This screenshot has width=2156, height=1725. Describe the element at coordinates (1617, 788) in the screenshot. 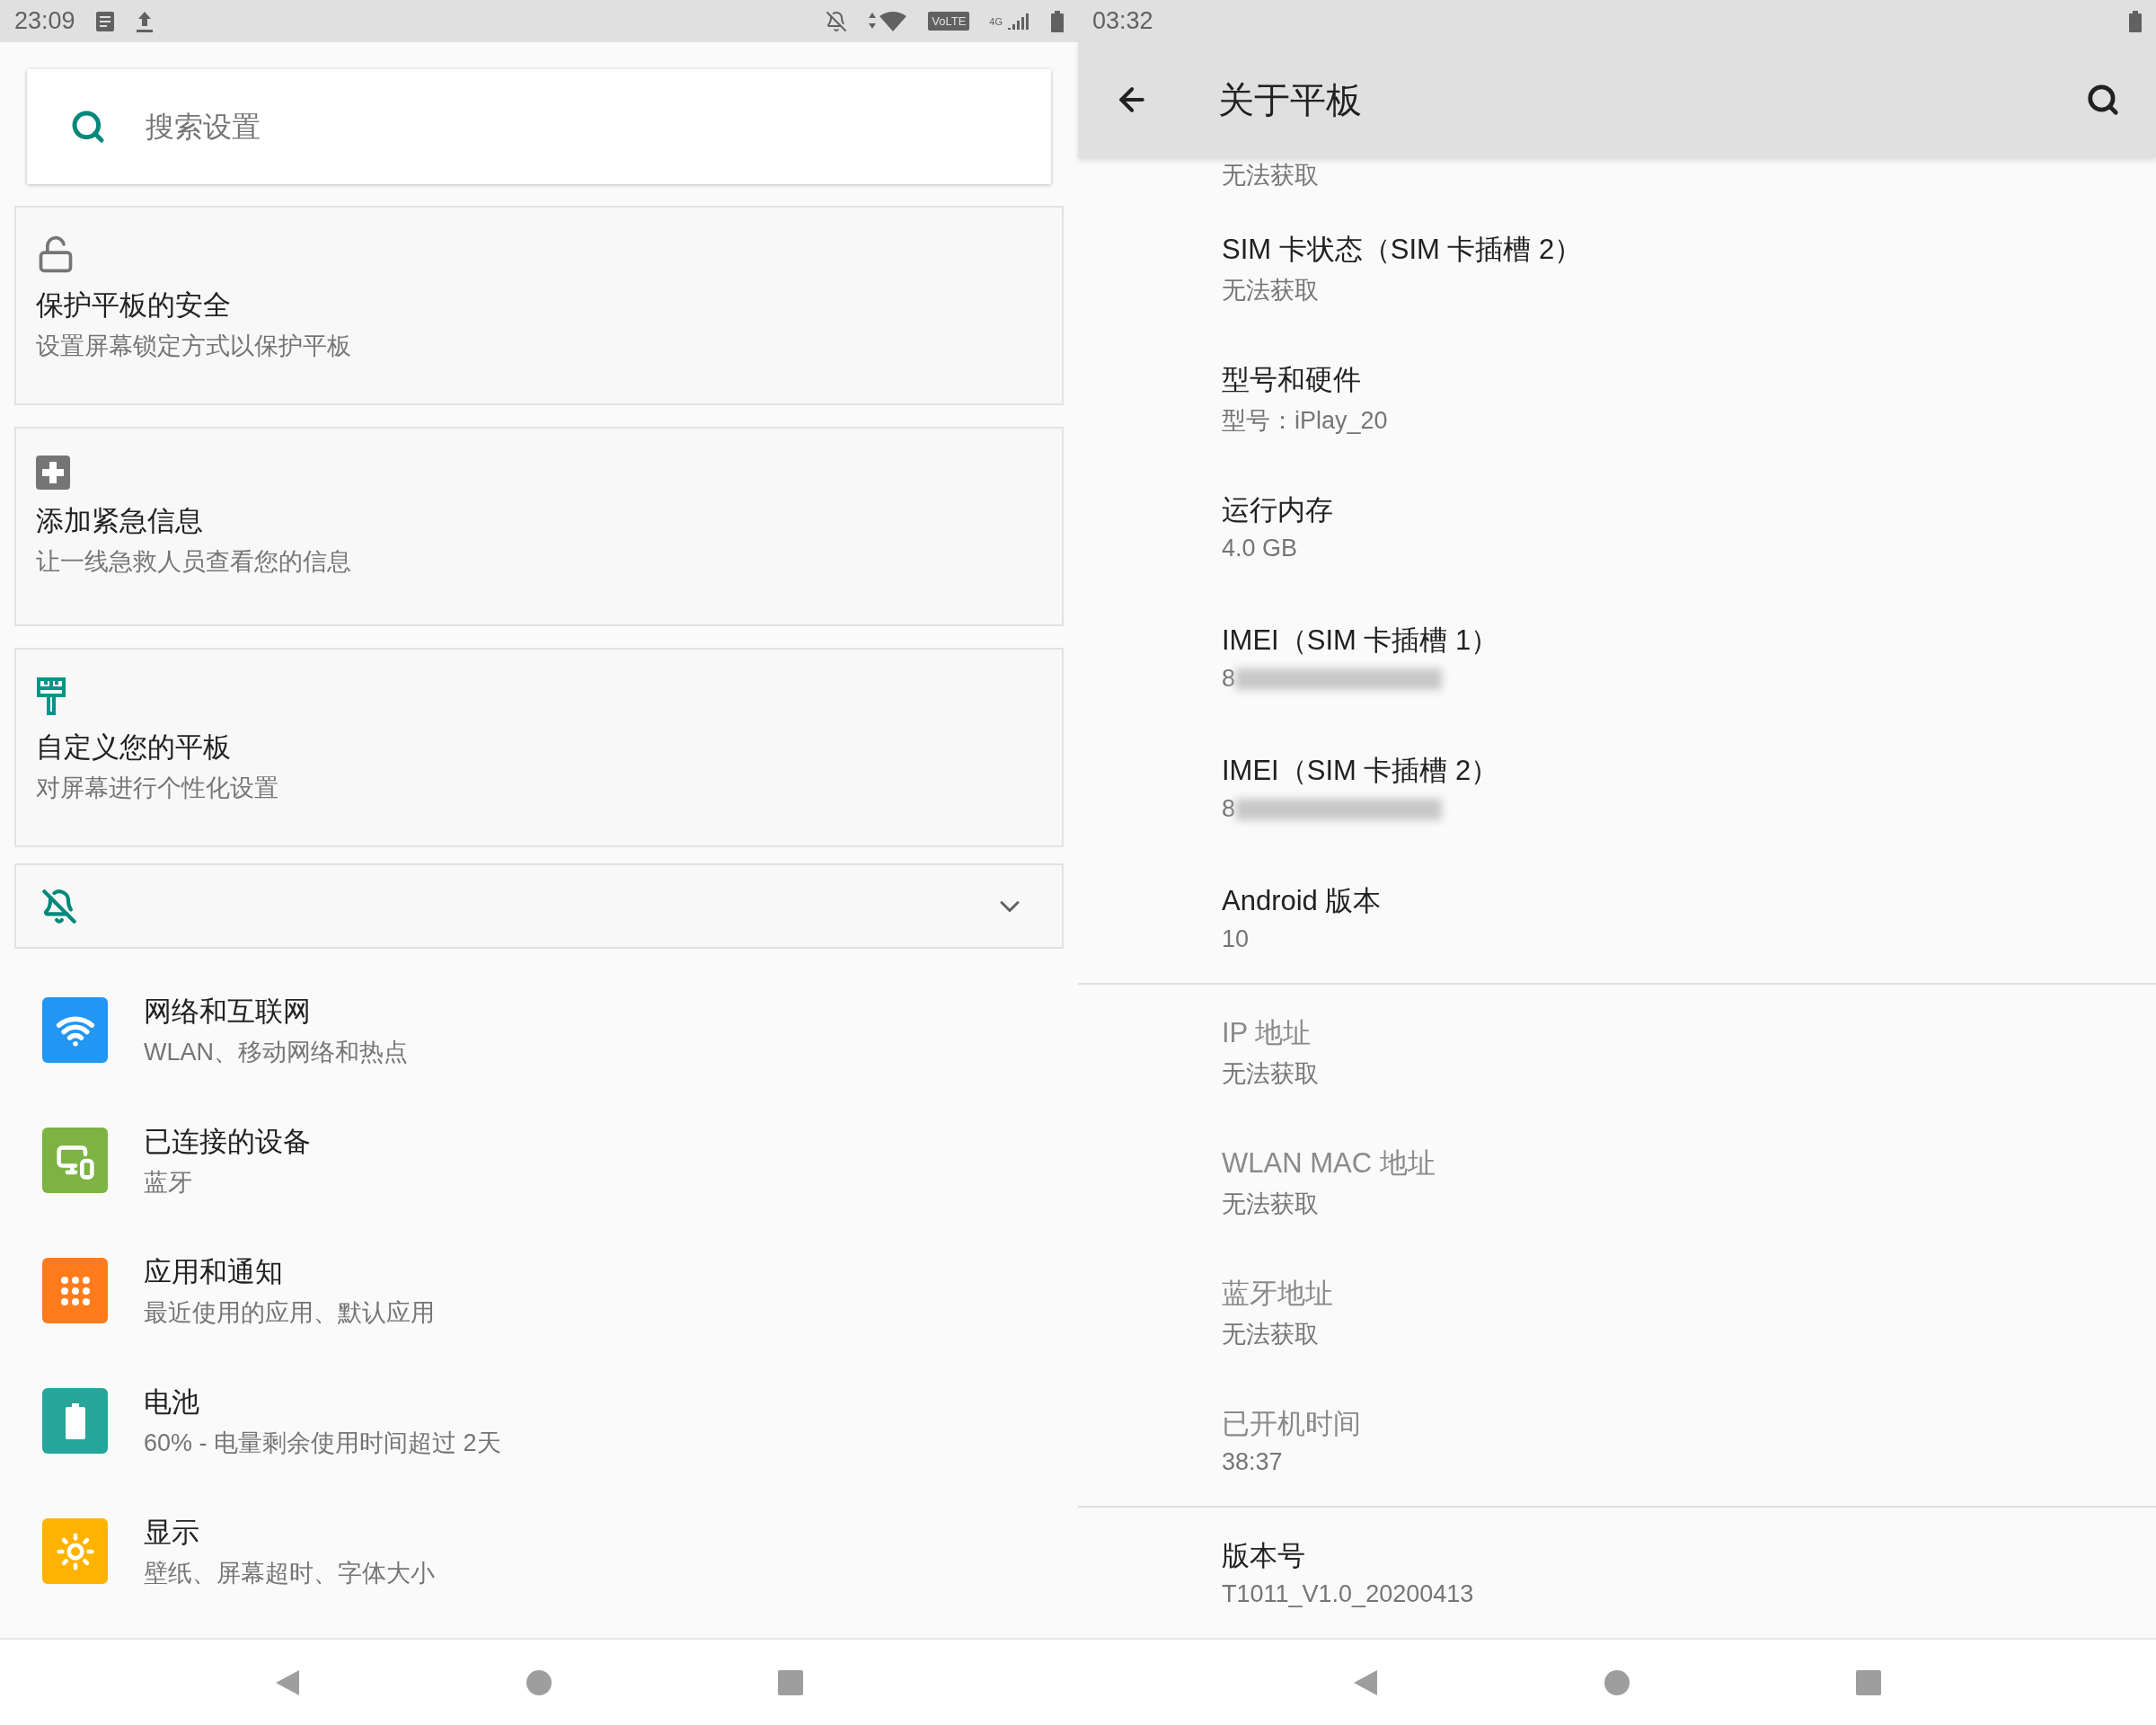

I see `info-item: IMEI（SIM 卡插槽 2） 8` at that location.